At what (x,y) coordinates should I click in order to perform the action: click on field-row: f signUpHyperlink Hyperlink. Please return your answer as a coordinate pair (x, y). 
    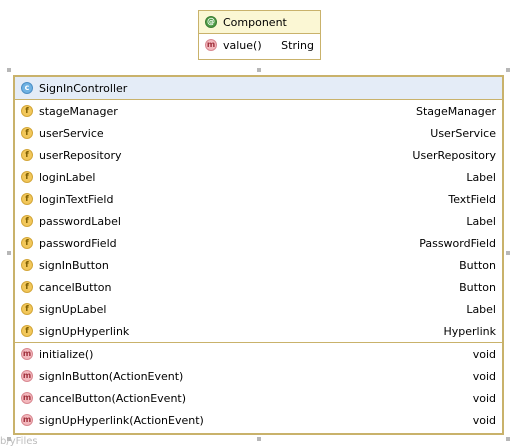
    Looking at the image, I should click on (258, 331).